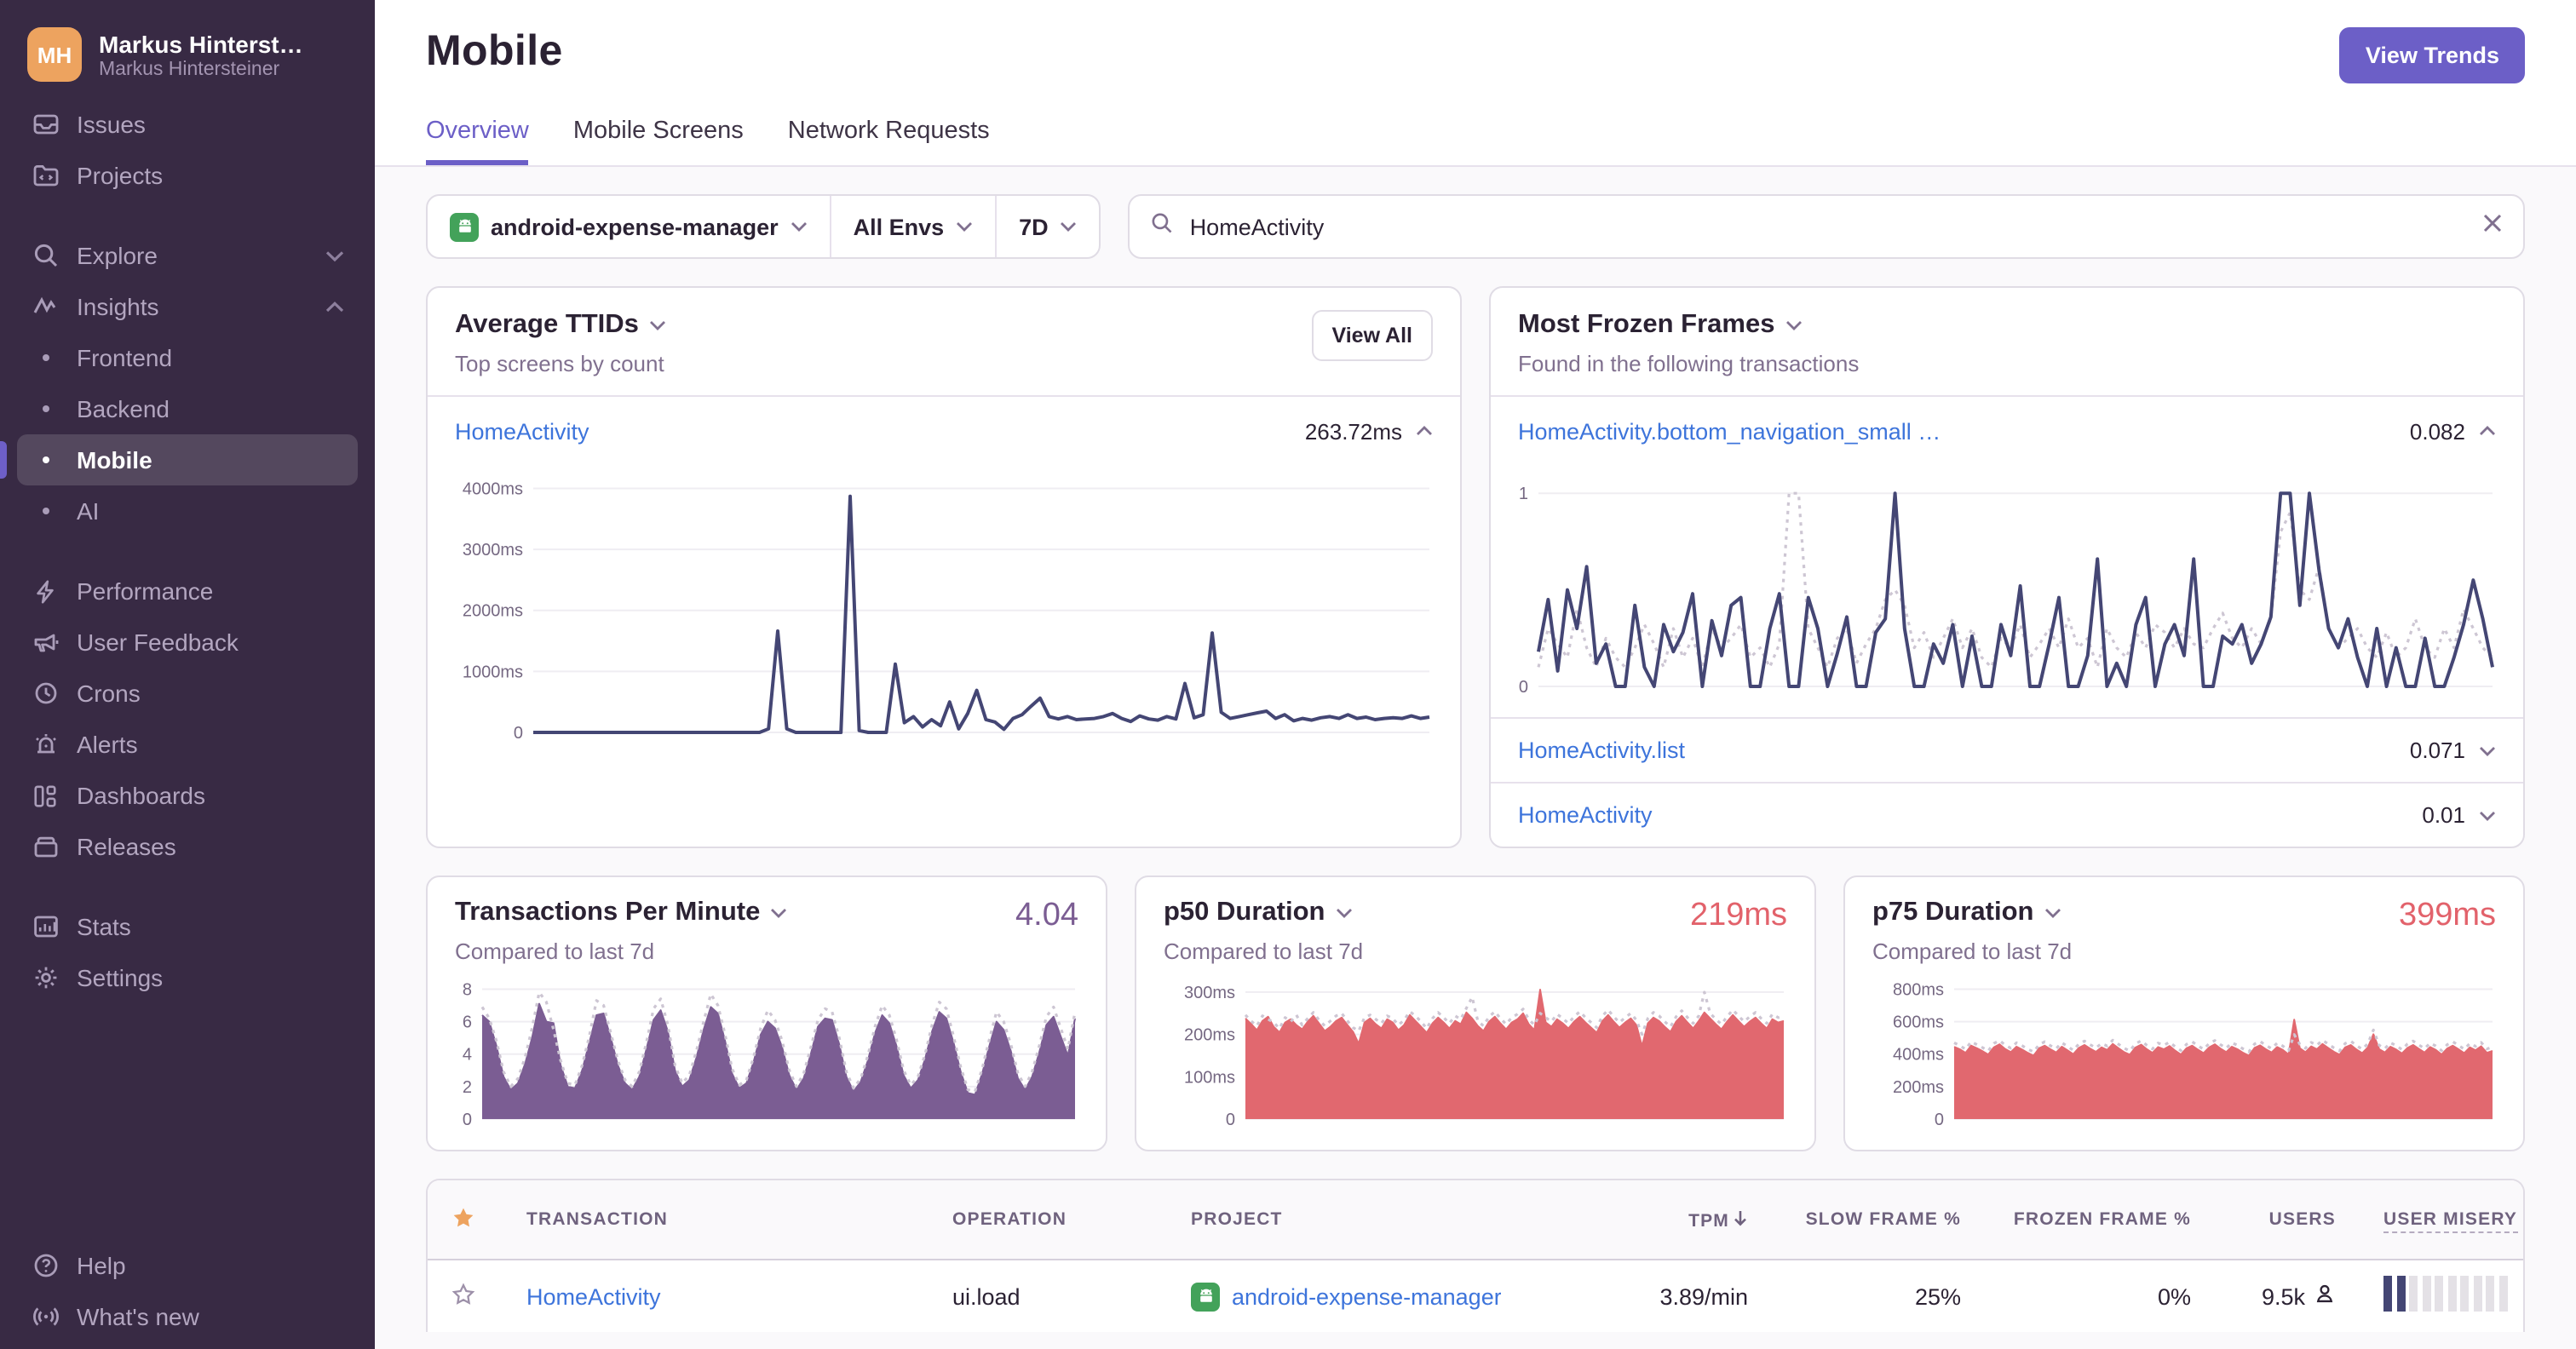  Describe the element at coordinates (2174, 1296) in the screenshot. I see `frozen-frame-cell: 0%` at that location.